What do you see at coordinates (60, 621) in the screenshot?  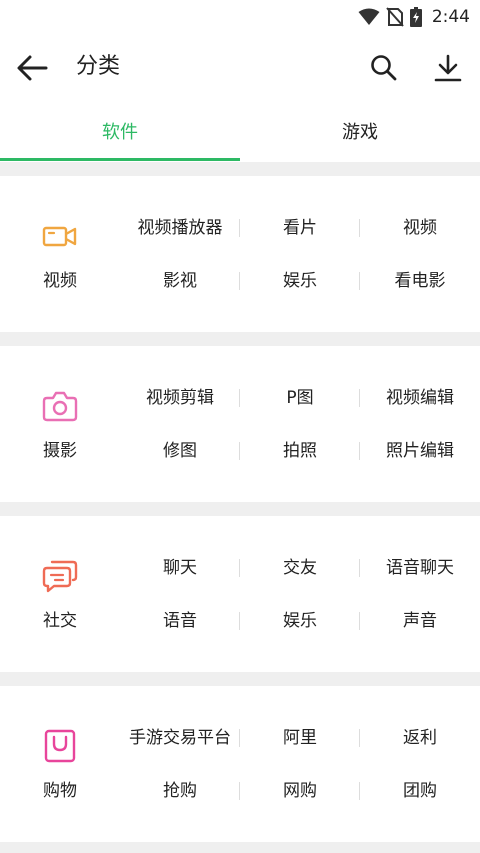 I see `category-name: 社交` at bounding box center [60, 621].